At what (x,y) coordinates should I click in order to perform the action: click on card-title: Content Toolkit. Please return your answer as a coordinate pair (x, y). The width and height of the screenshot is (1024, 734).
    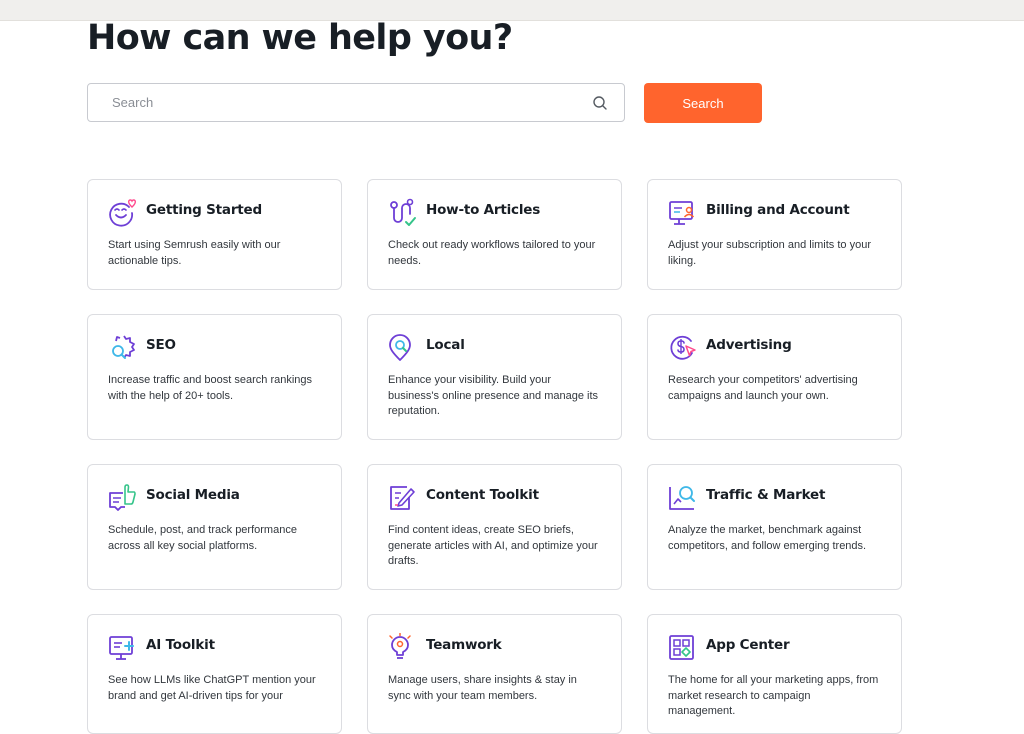
    Looking at the image, I should click on (482, 495).